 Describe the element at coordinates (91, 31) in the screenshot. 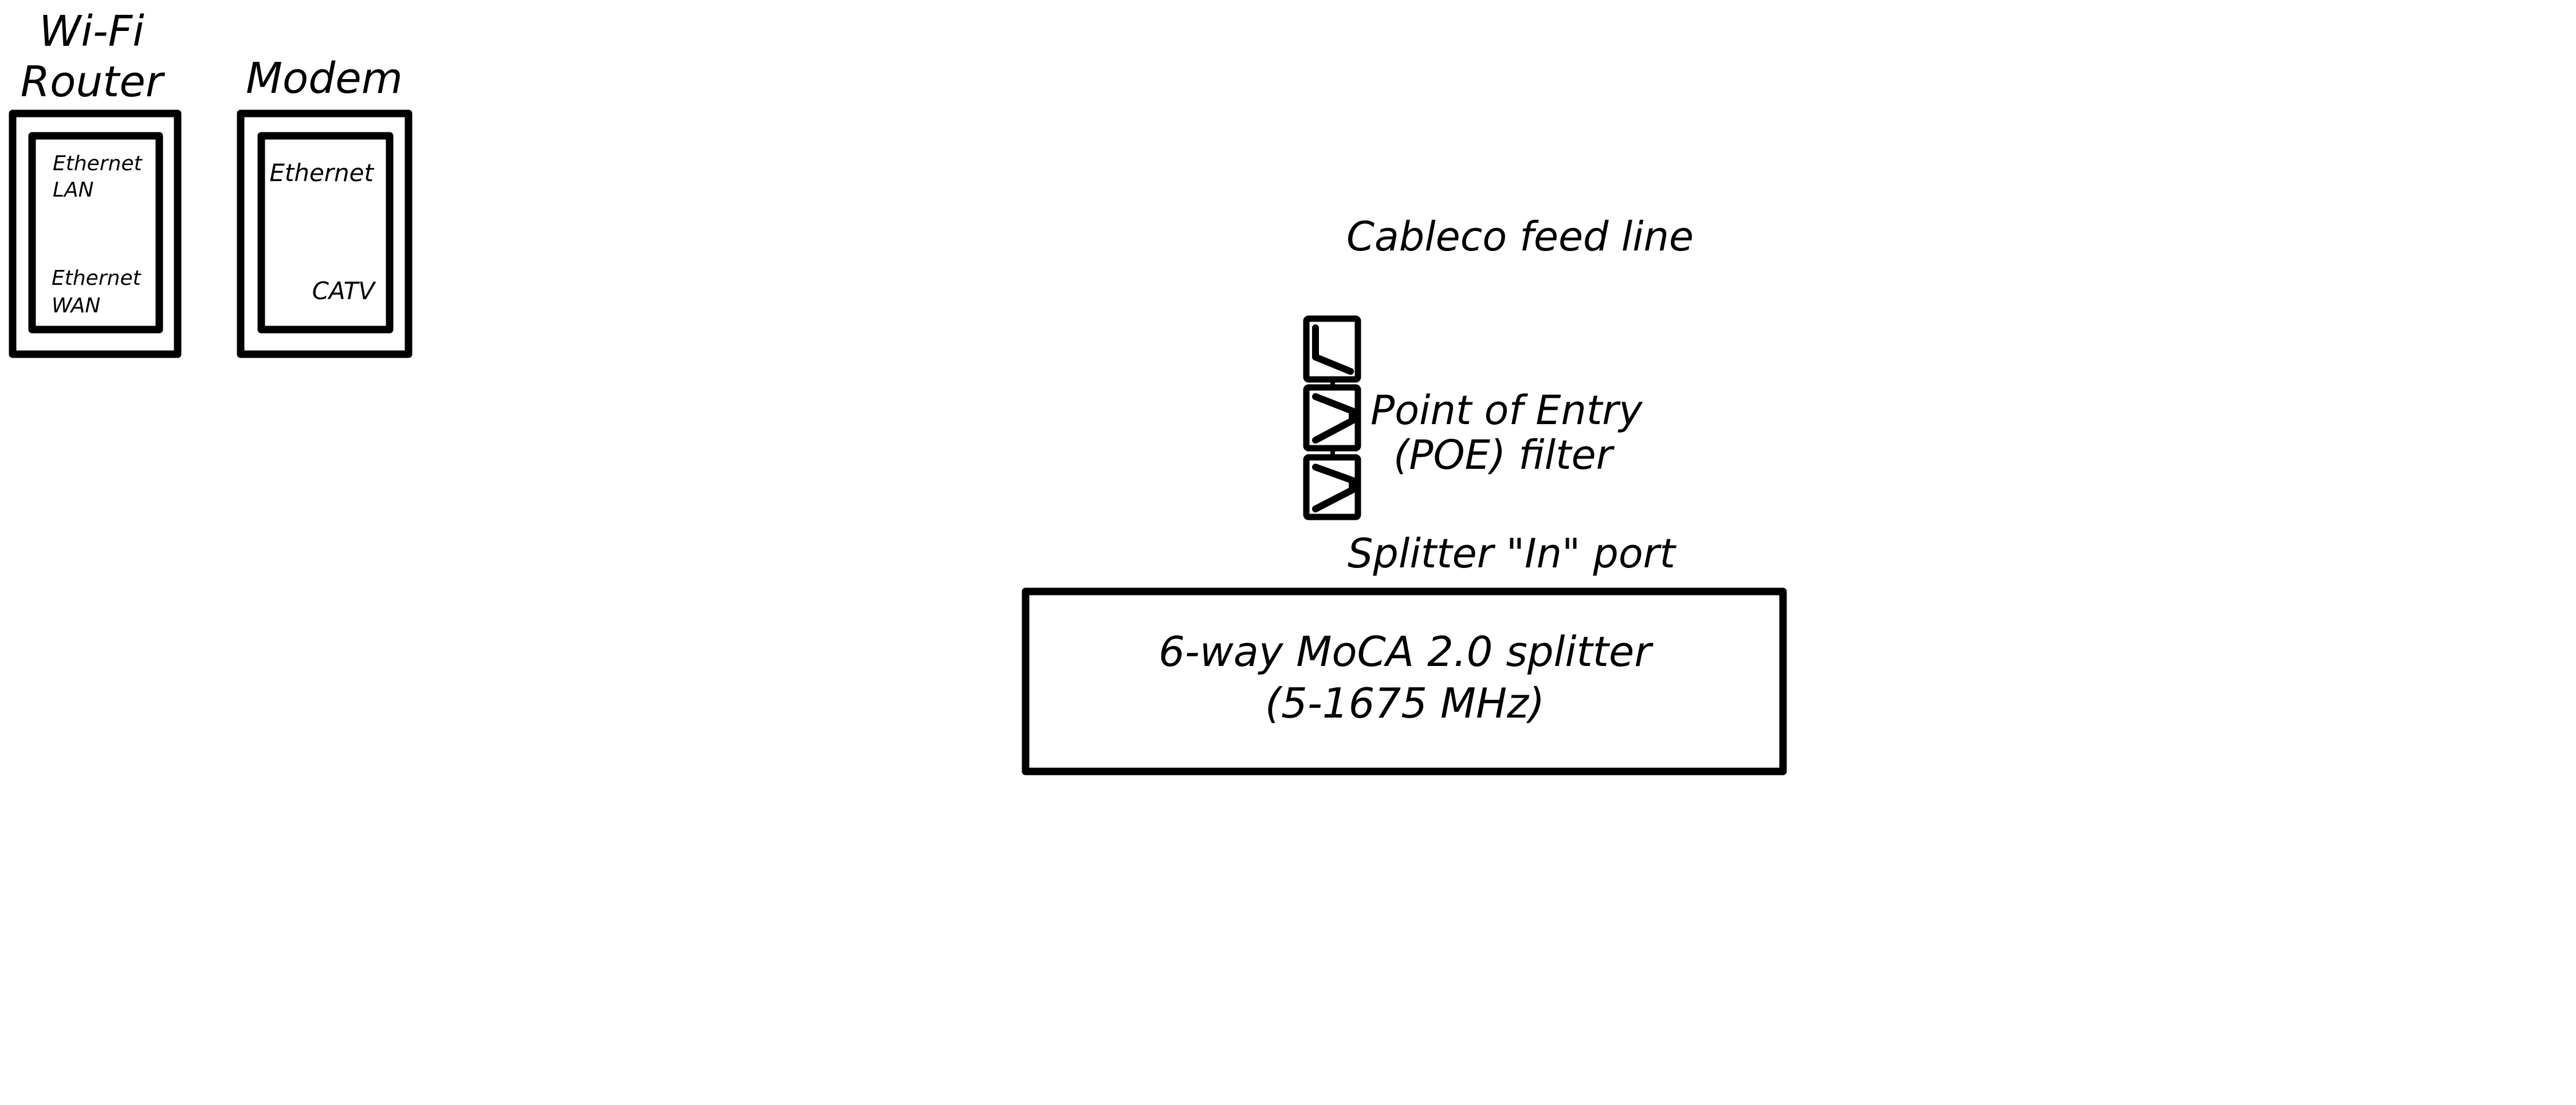

I see `router-title-line1: Wi-Fi` at that location.